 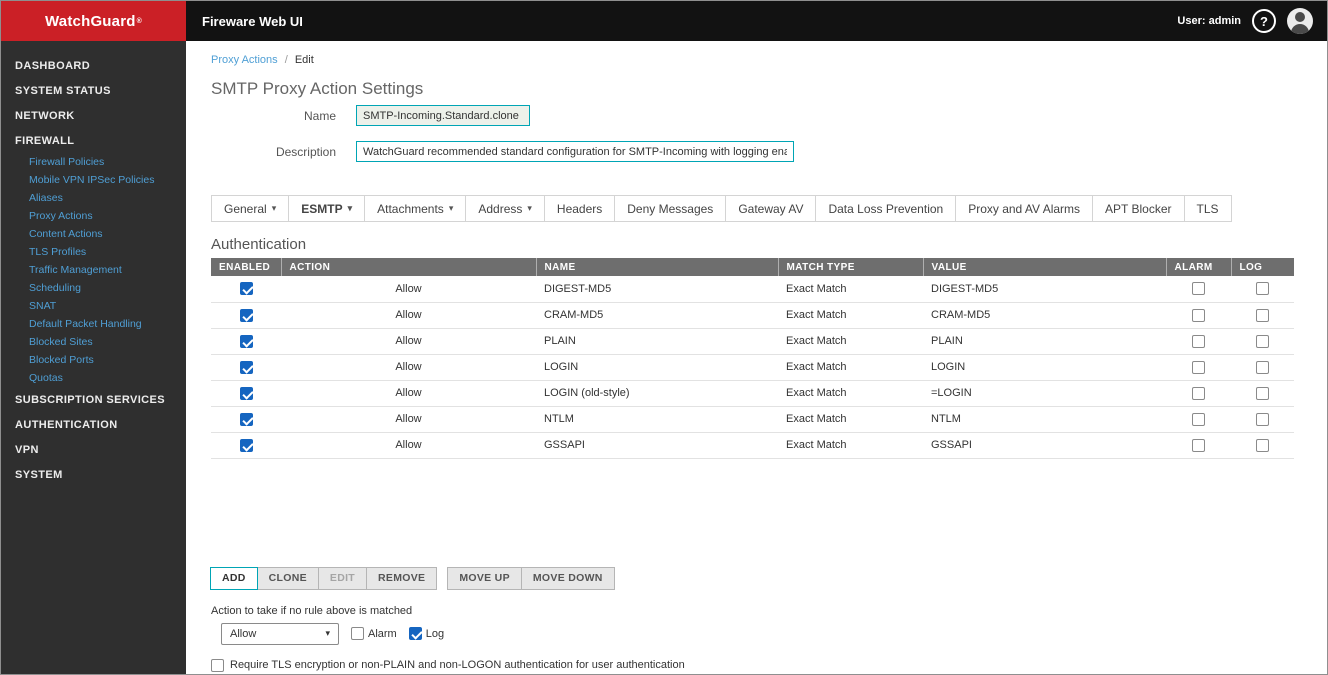 I want to click on table-row: Allow PLAIN Exact Match PLAIN, so click(x=752, y=341).